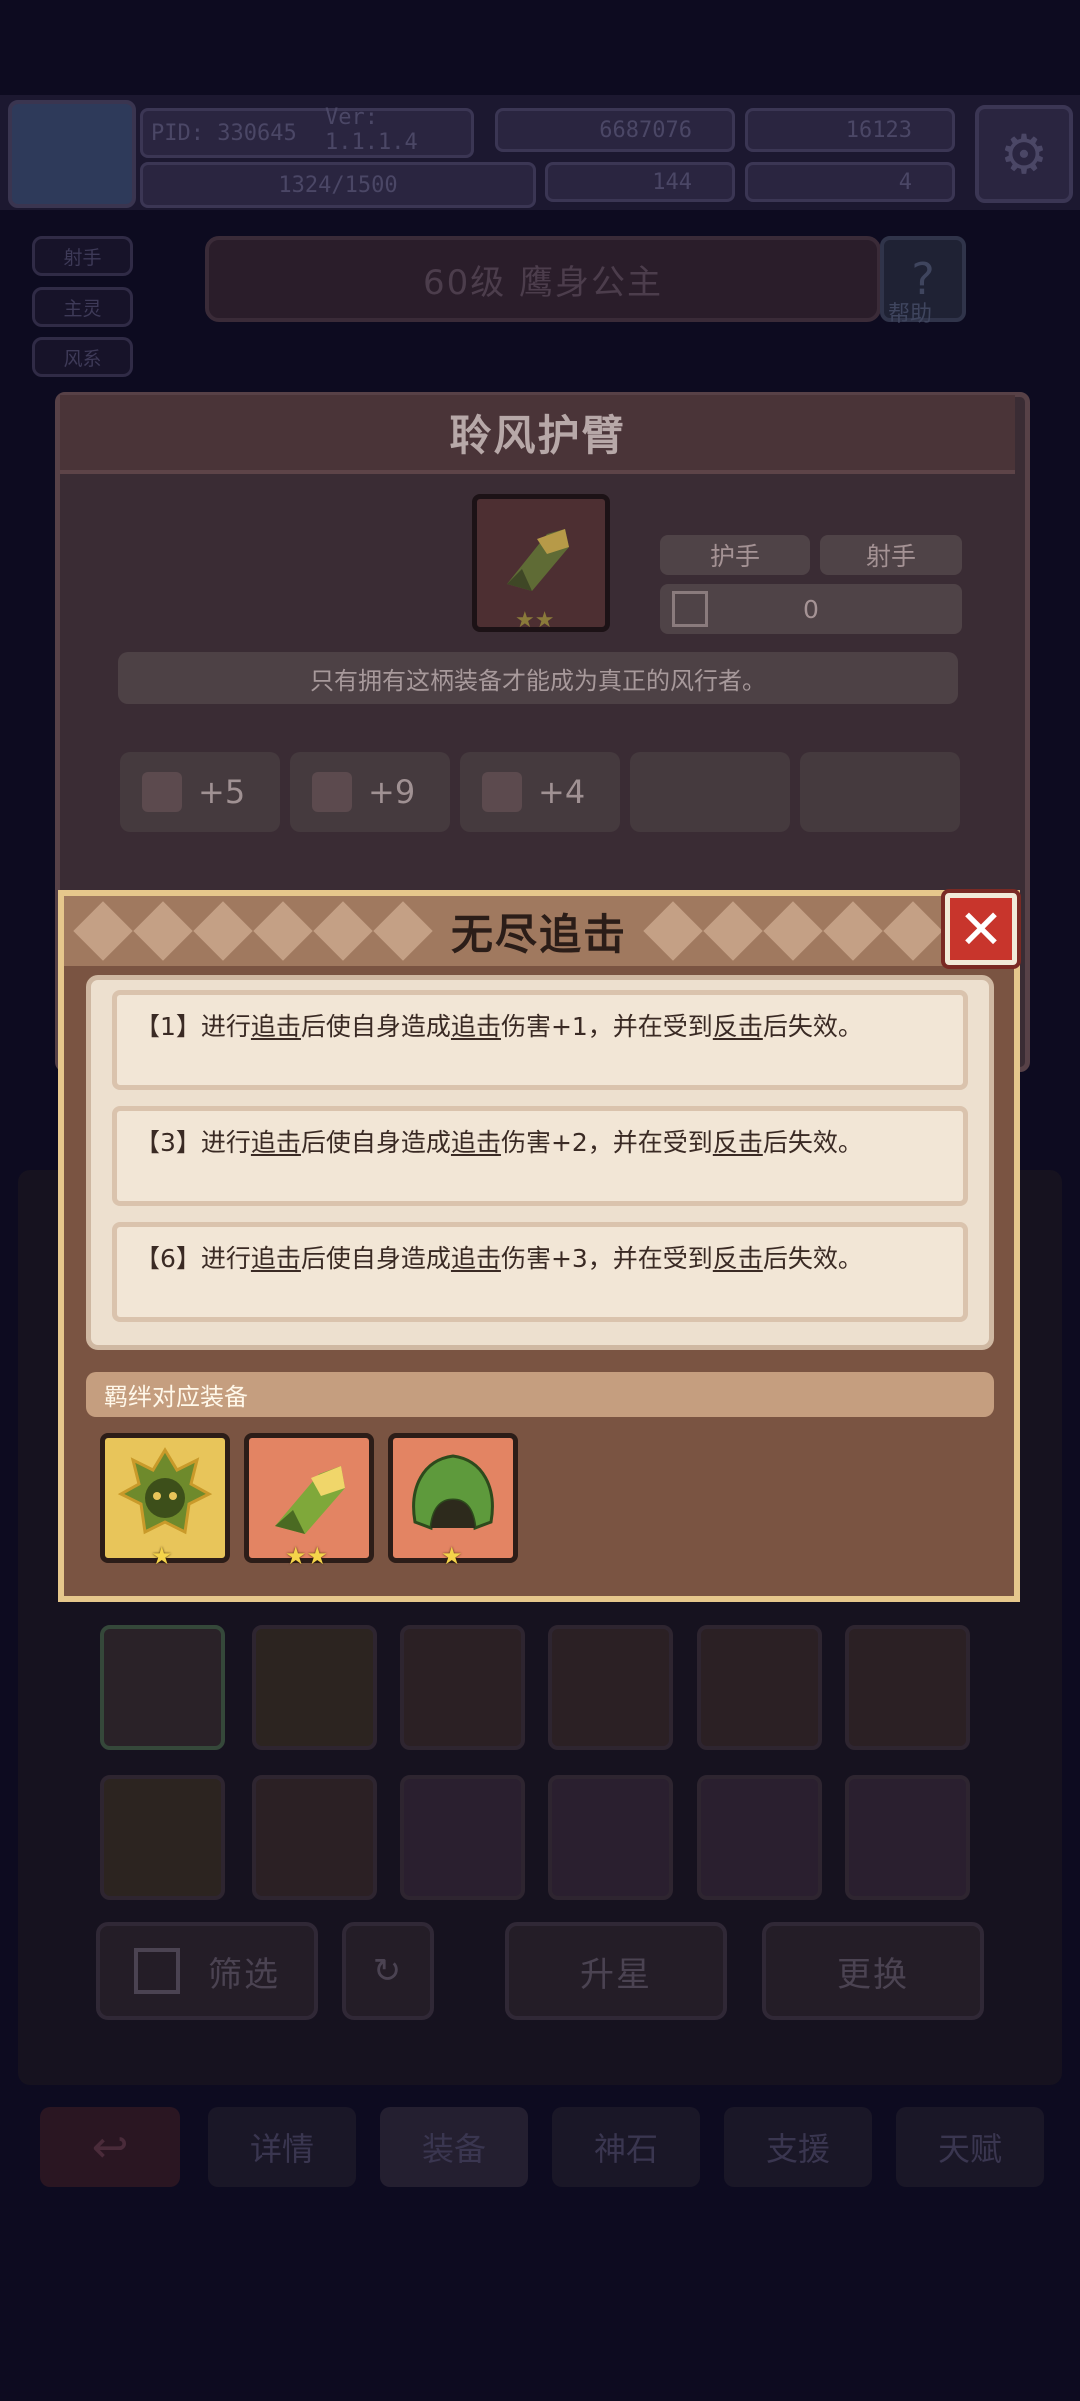 The image size is (1080, 2401). I want to click on back-arrow-icon: ↩, so click(110, 2147).